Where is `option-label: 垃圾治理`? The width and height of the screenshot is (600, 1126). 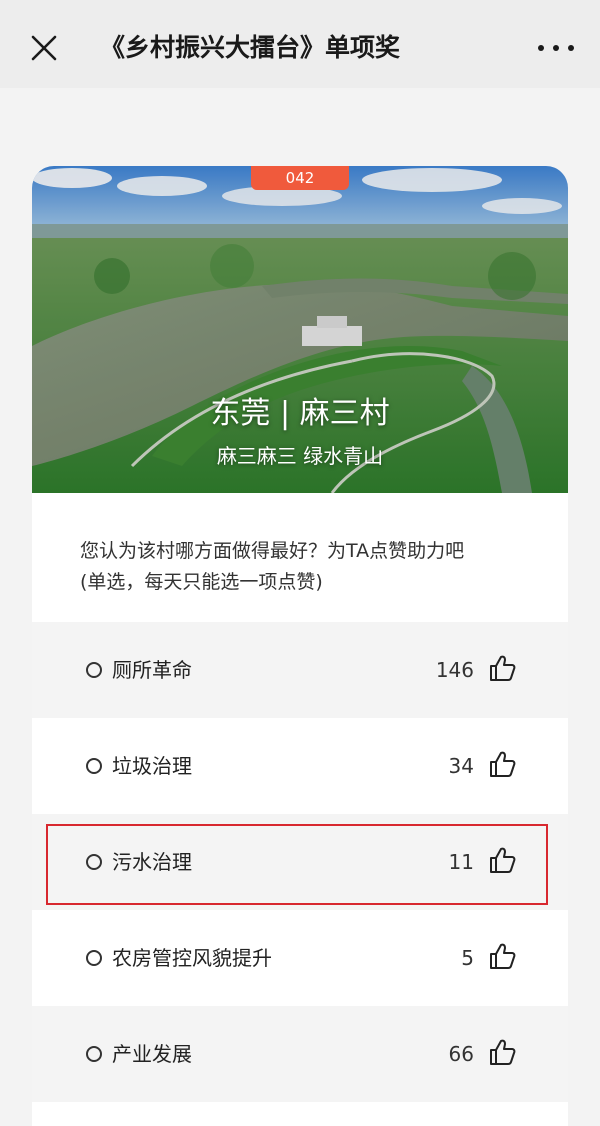
option-label: 垃圾治理 is located at coordinates (152, 766).